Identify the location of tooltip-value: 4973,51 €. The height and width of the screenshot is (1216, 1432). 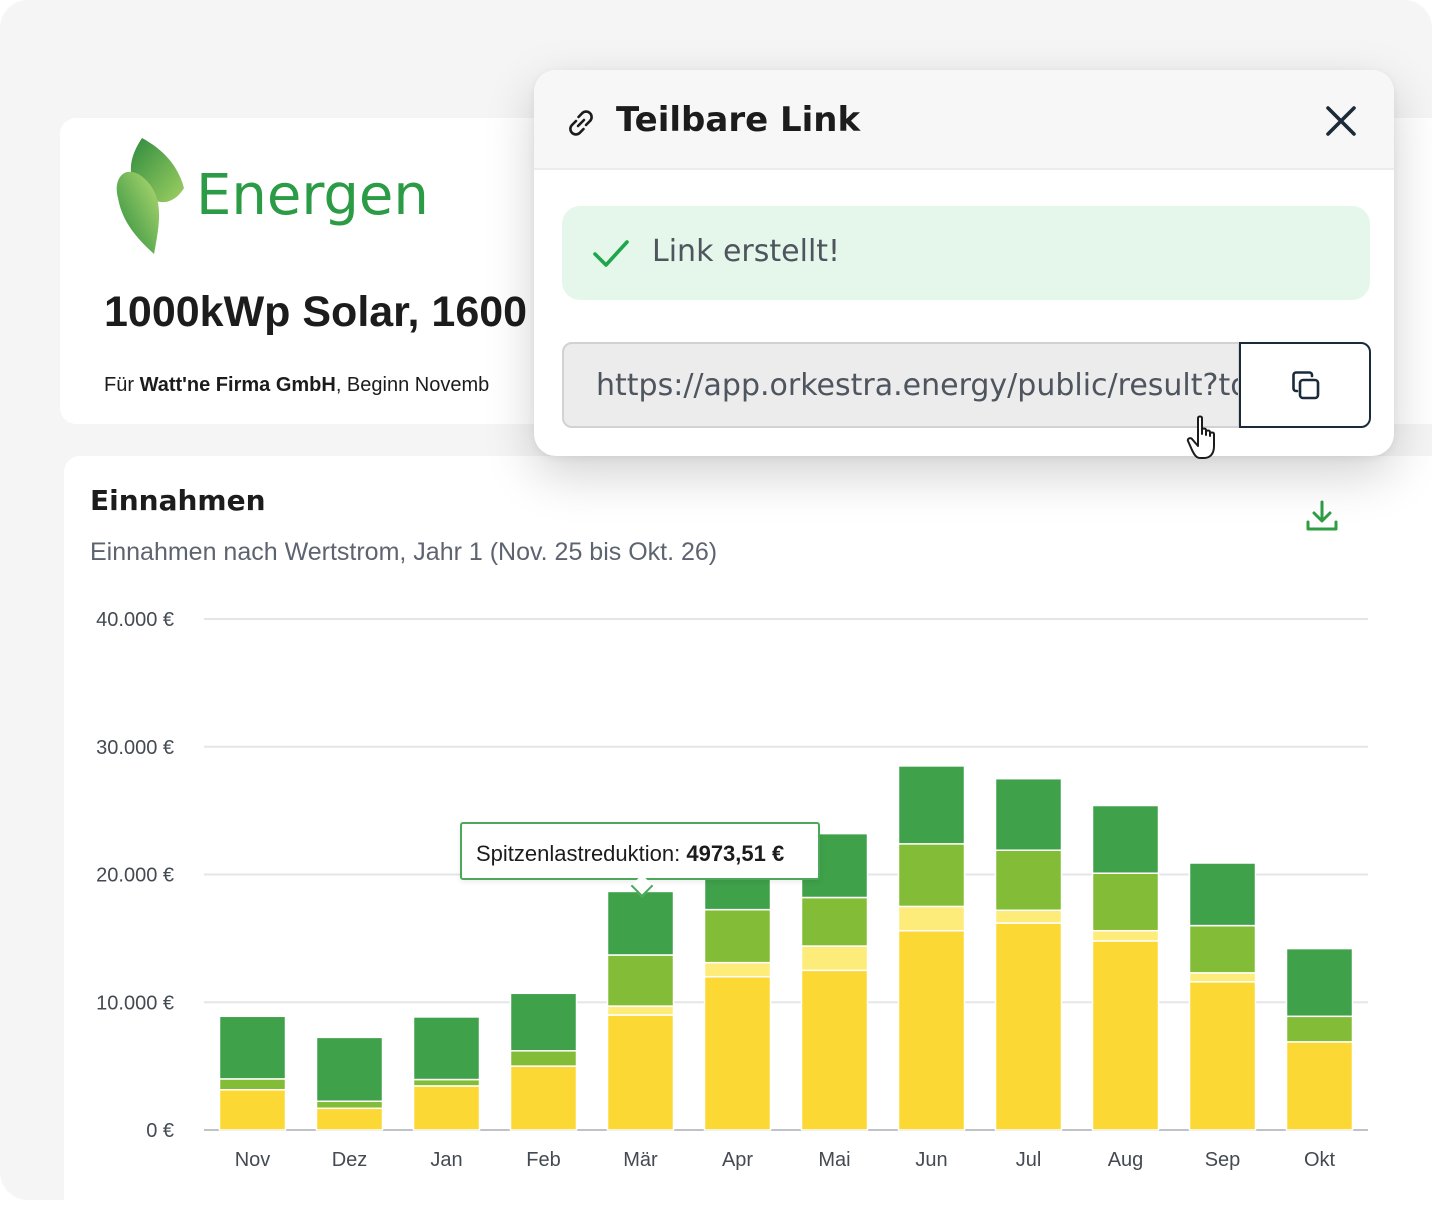
(735, 853).